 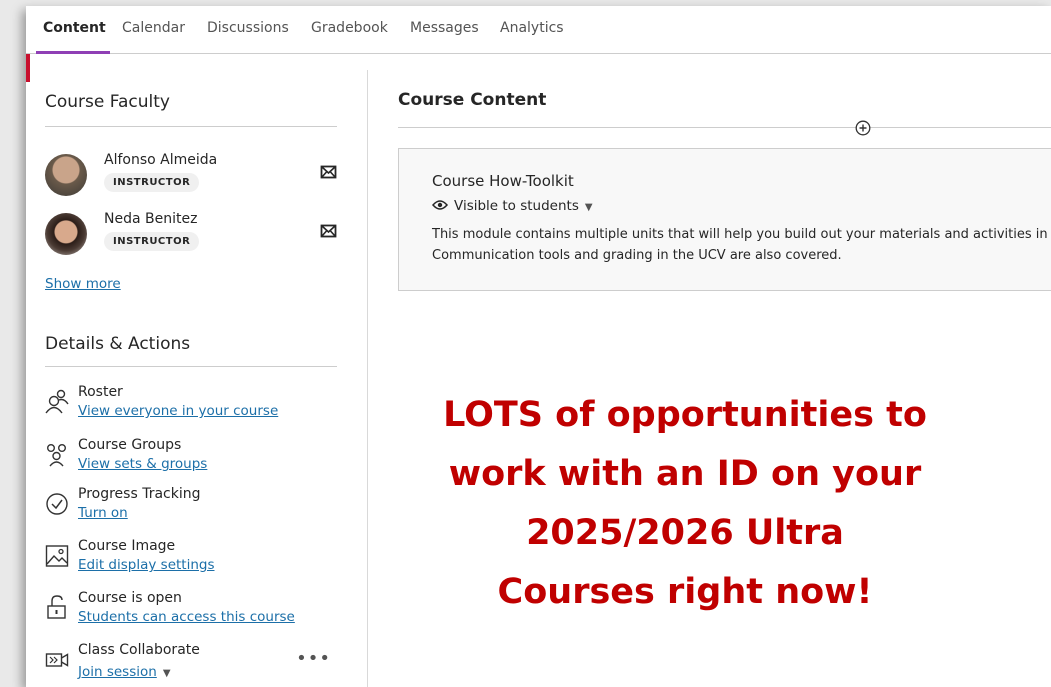 What do you see at coordinates (685, 533) in the screenshot?
I see `overlay-line: 2025/2026 Ultra` at bounding box center [685, 533].